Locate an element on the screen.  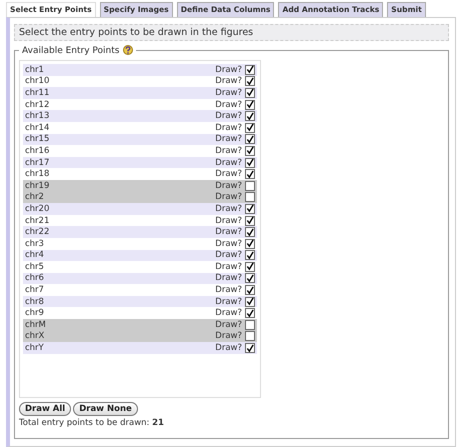
entry-name: chr6 is located at coordinates (34, 278).